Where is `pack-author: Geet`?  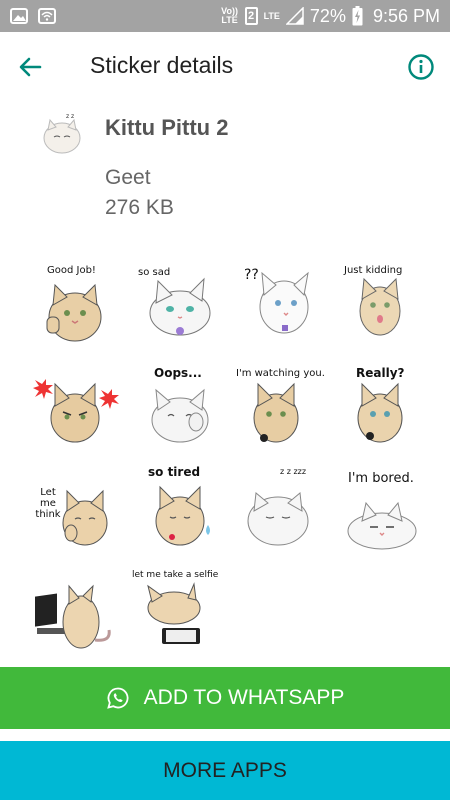 pack-author: Geet is located at coordinates (128, 177).